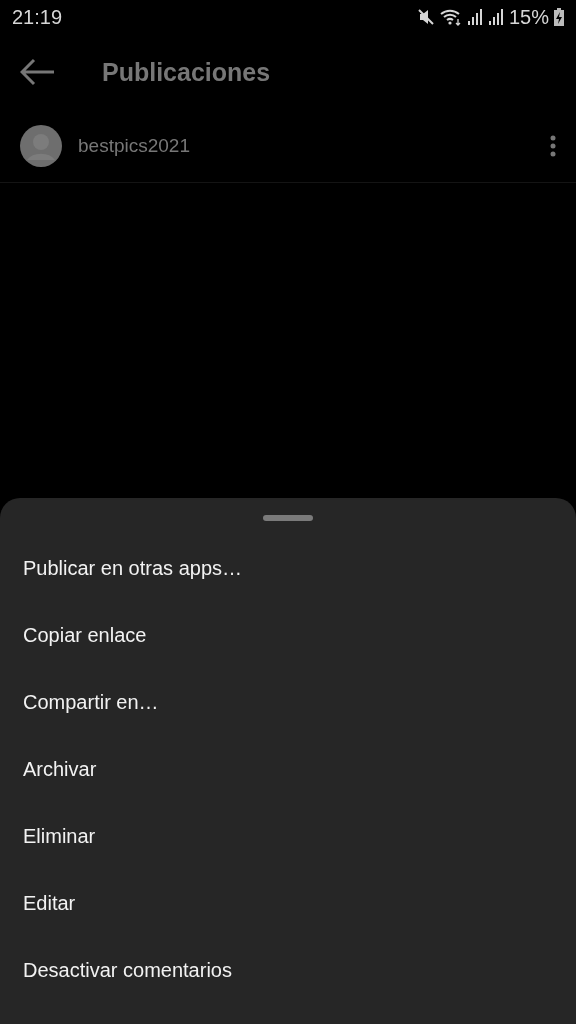 Image resolution: width=576 pixels, height=1024 pixels. What do you see at coordinates (306, 146) in the screenshot?
I see `username: bestpics2021` at bounding box center [306, 146].